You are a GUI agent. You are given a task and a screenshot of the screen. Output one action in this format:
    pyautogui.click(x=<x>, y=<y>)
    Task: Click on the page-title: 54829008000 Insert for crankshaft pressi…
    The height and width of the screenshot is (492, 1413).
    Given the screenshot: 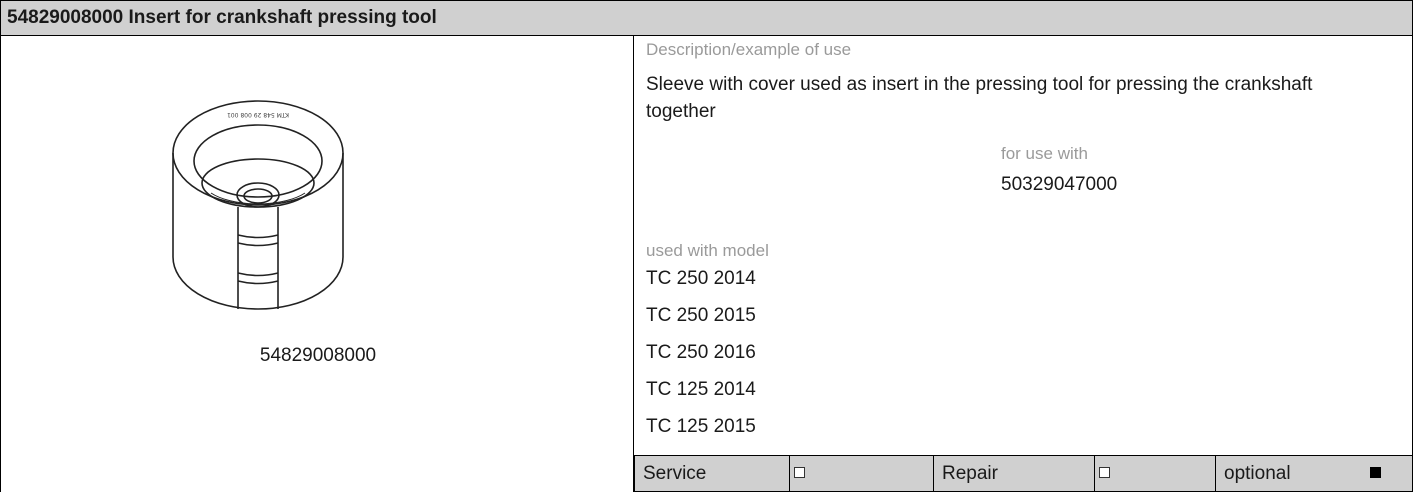 What is the action you would take?
    pyautogui.click(x=706, y=18)
    